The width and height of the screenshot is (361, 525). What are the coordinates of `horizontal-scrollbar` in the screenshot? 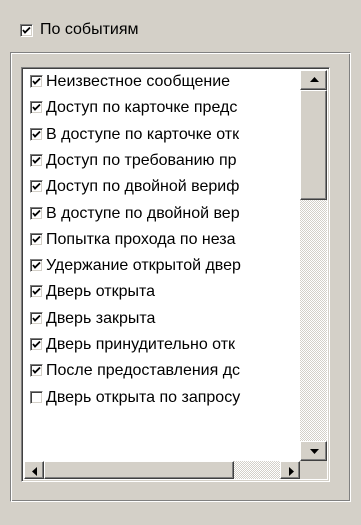 It's located at (162, 470).